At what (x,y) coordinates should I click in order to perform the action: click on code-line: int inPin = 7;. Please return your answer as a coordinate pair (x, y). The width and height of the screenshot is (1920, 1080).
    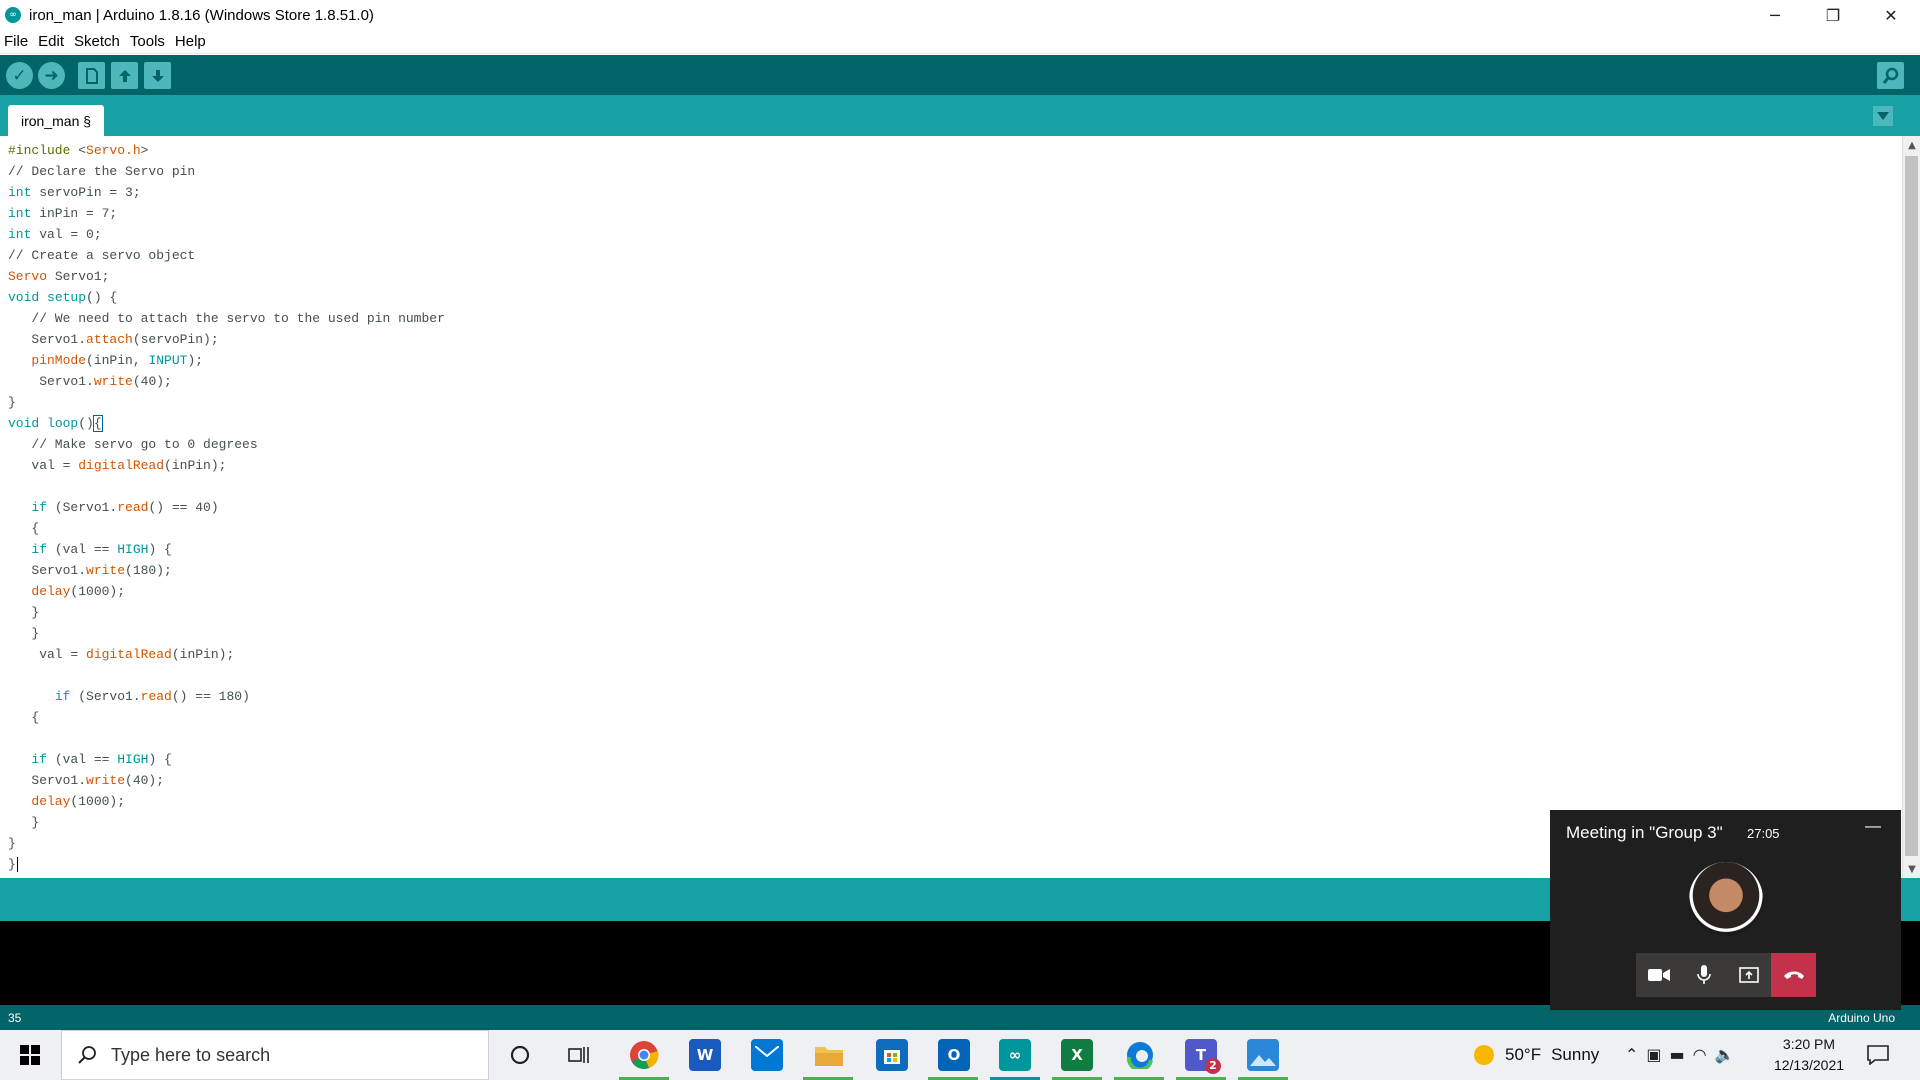
    Looking at the image, I should click on (226, 213).